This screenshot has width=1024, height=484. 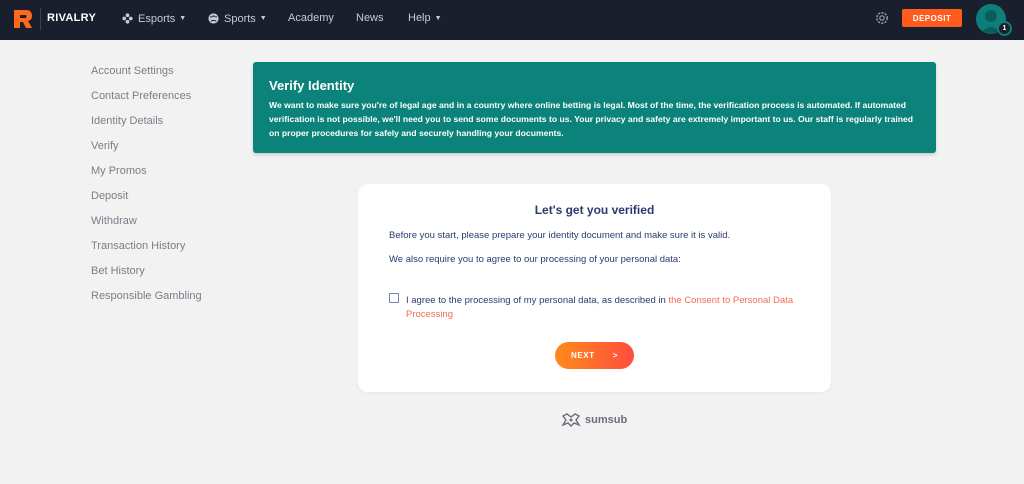 I want to click on card-title: Let's get you verified, so click(x=594, y=210).